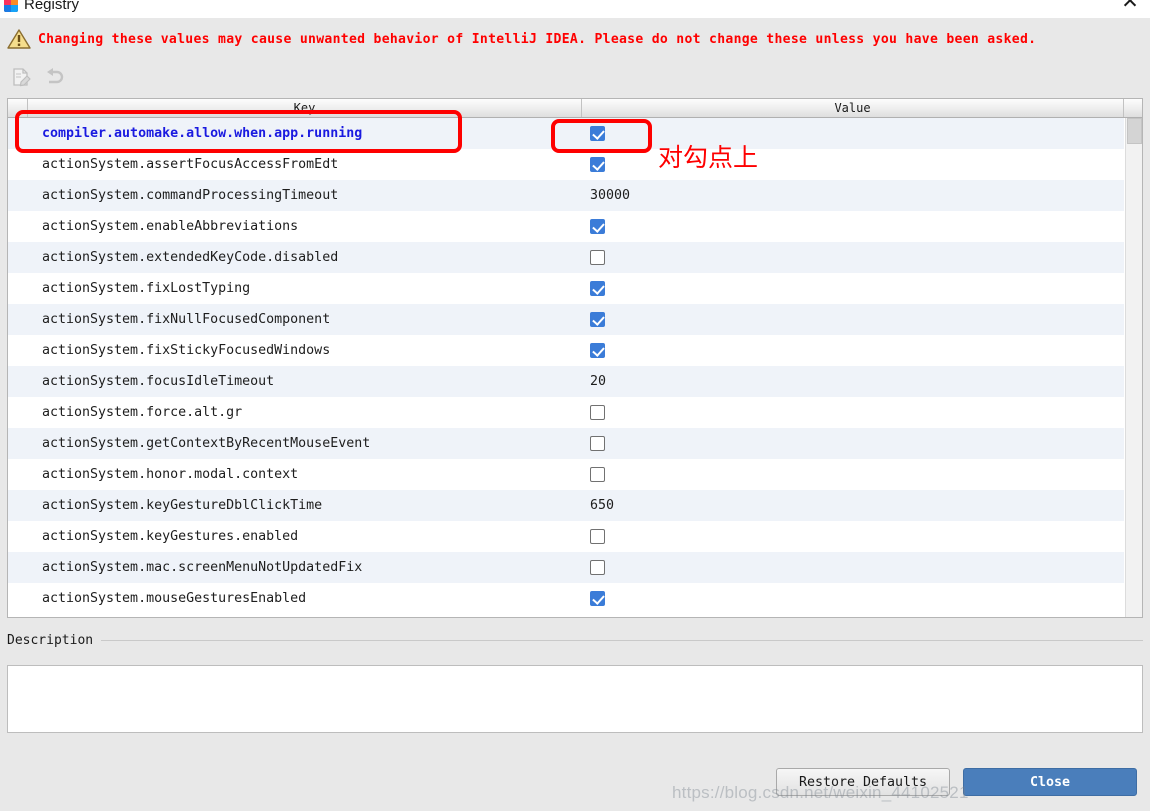 This screenshot has width=1150, height=811. I want to click on scrollbar-thumb, so click(1134, 131).